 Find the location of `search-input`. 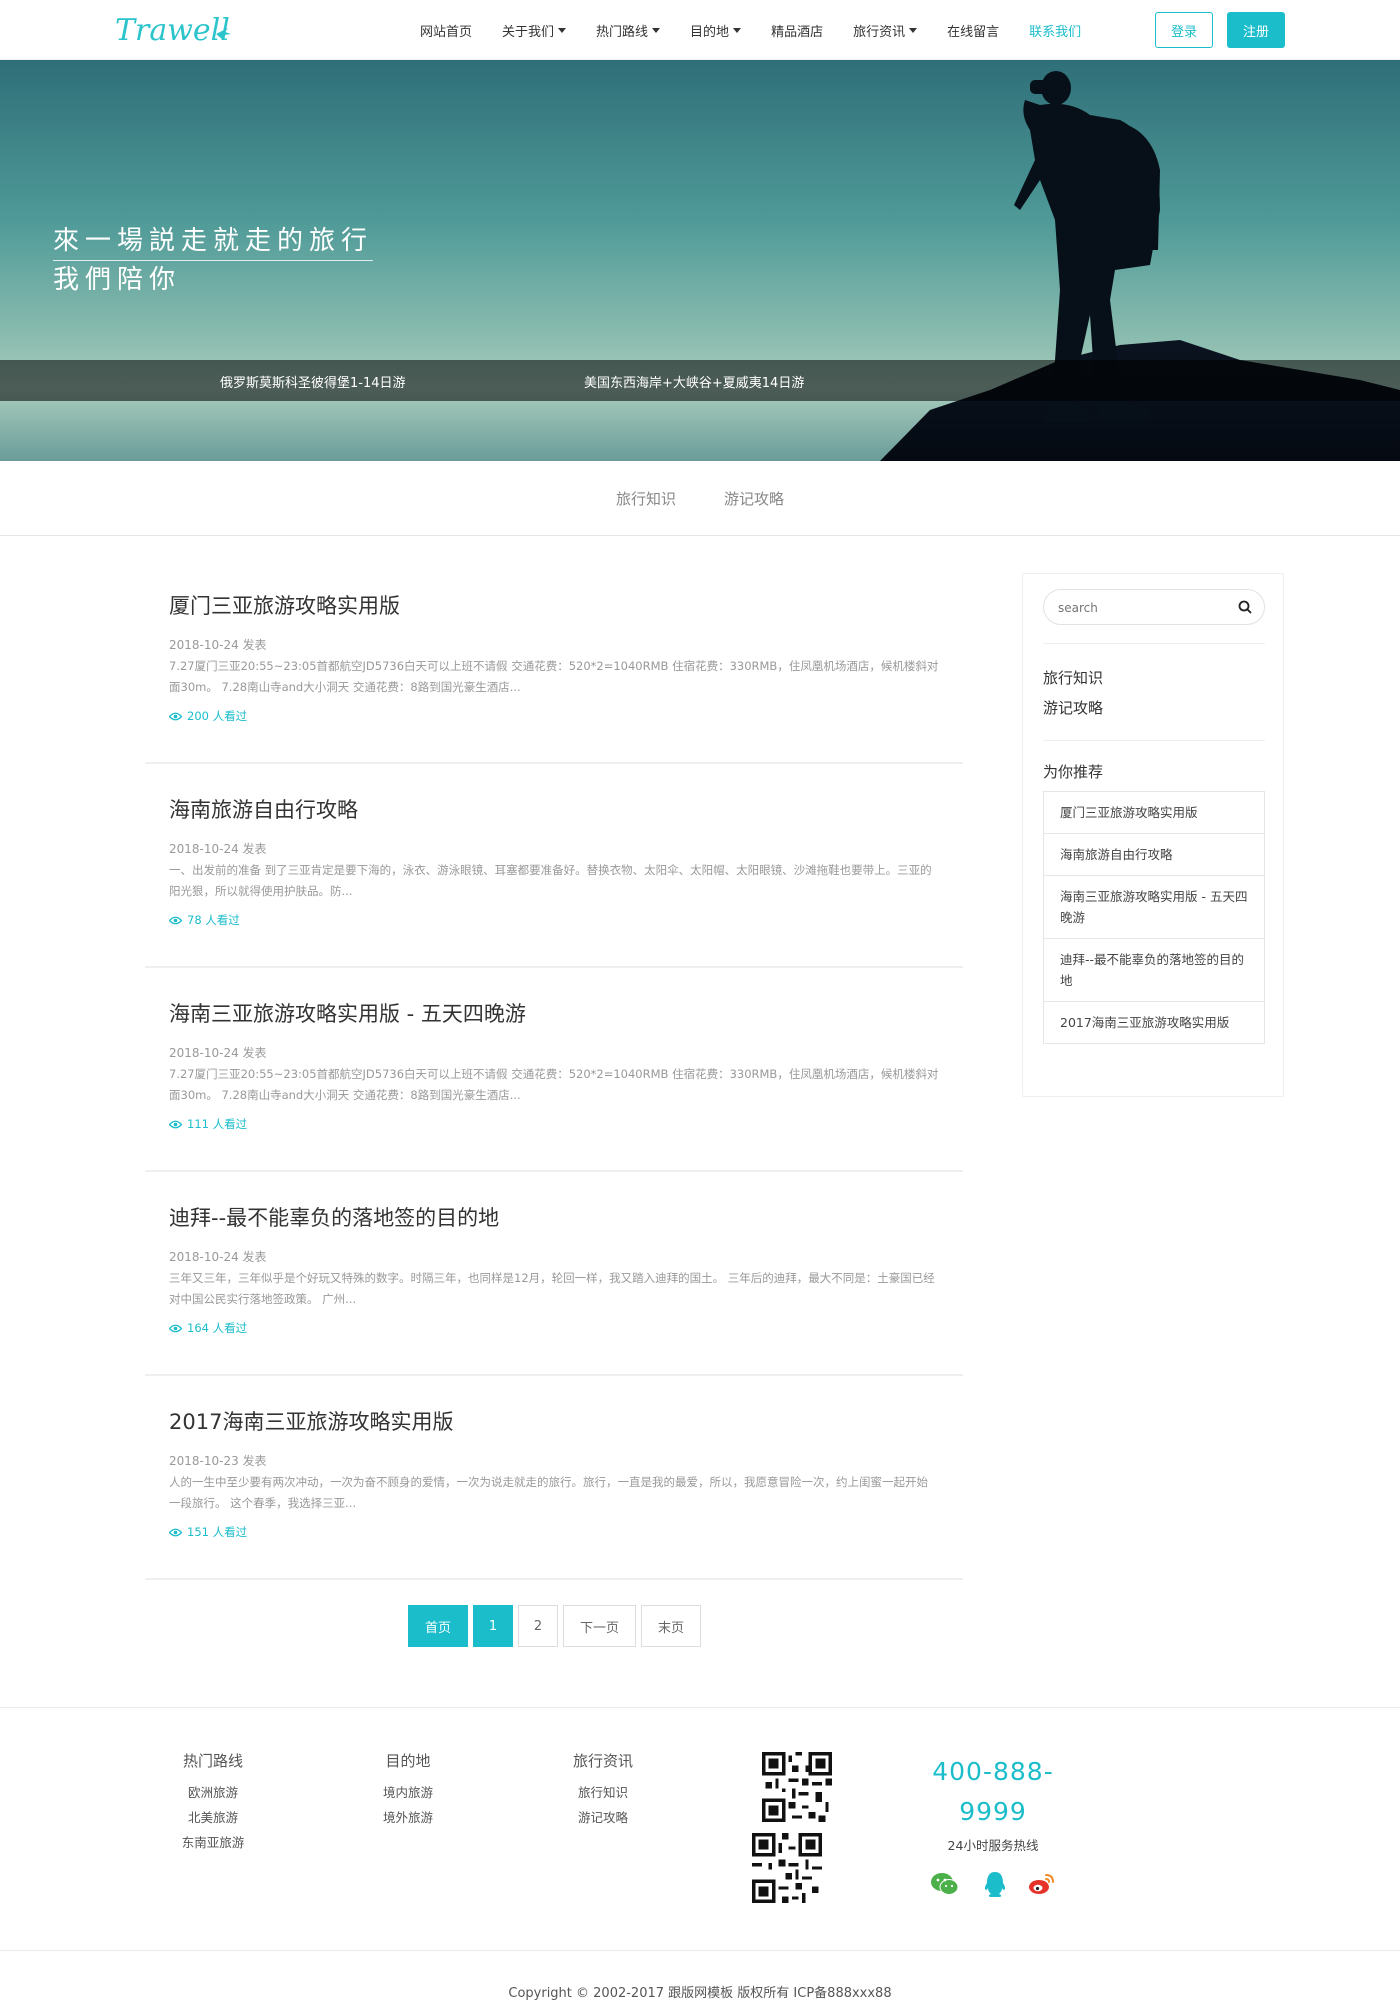

search-input is located at coordinates (1143, 608).